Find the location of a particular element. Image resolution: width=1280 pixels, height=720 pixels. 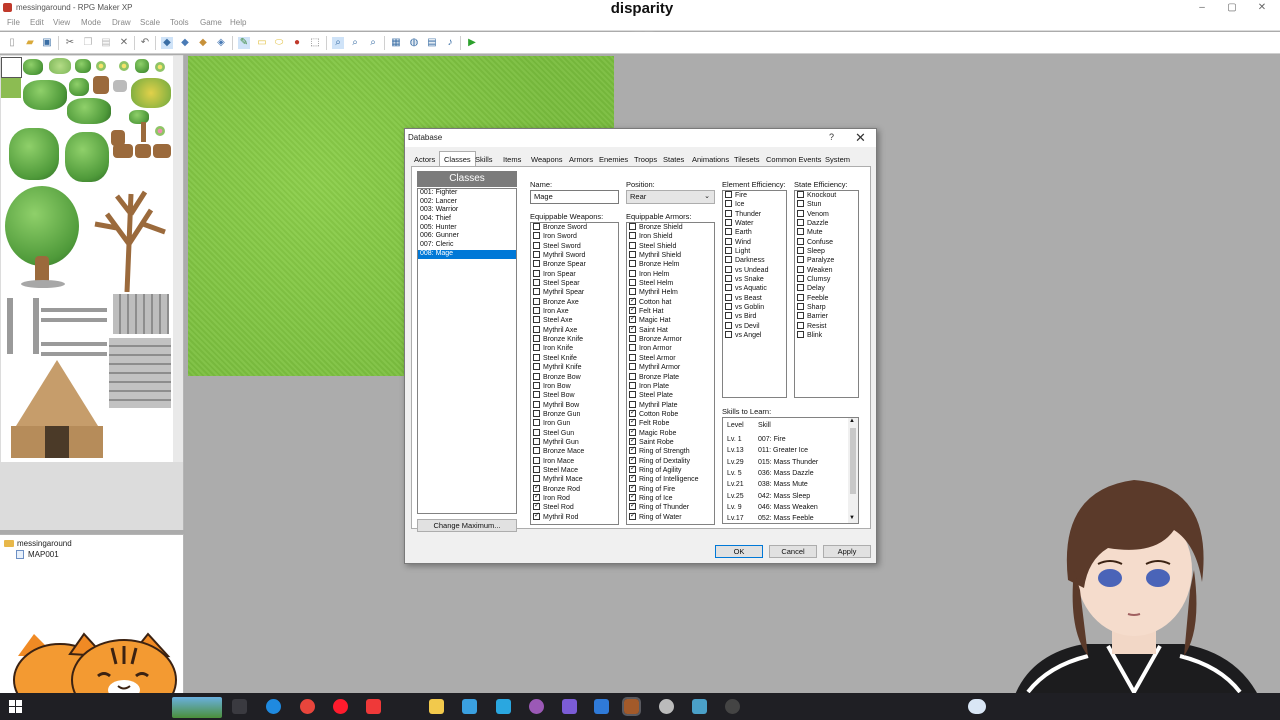

project-node: messingaround is located at coordinates (38, 543).